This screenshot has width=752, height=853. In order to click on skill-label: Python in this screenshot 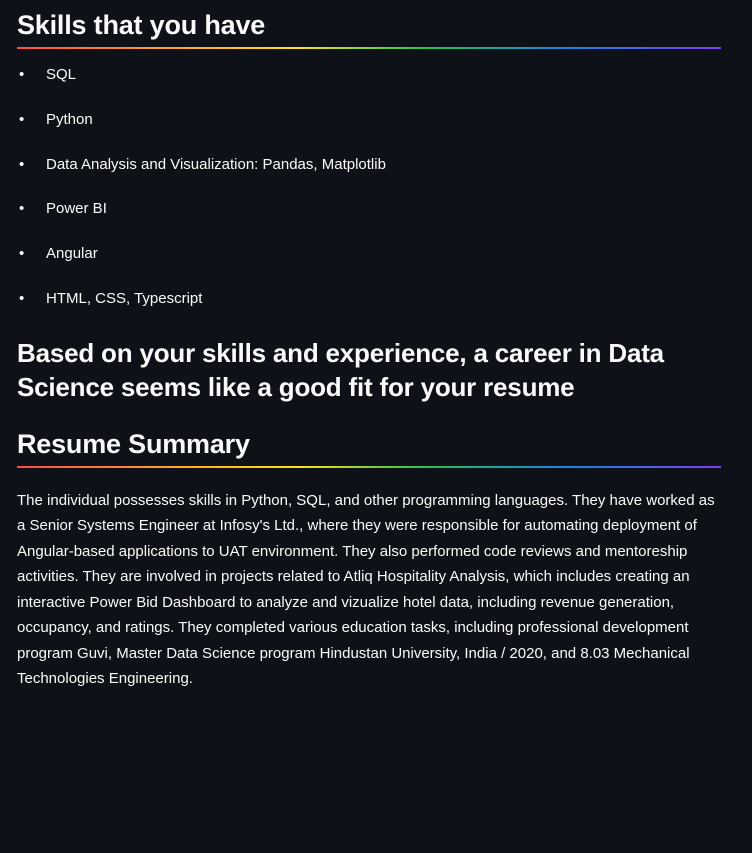, I will do `click(69, 119)`.